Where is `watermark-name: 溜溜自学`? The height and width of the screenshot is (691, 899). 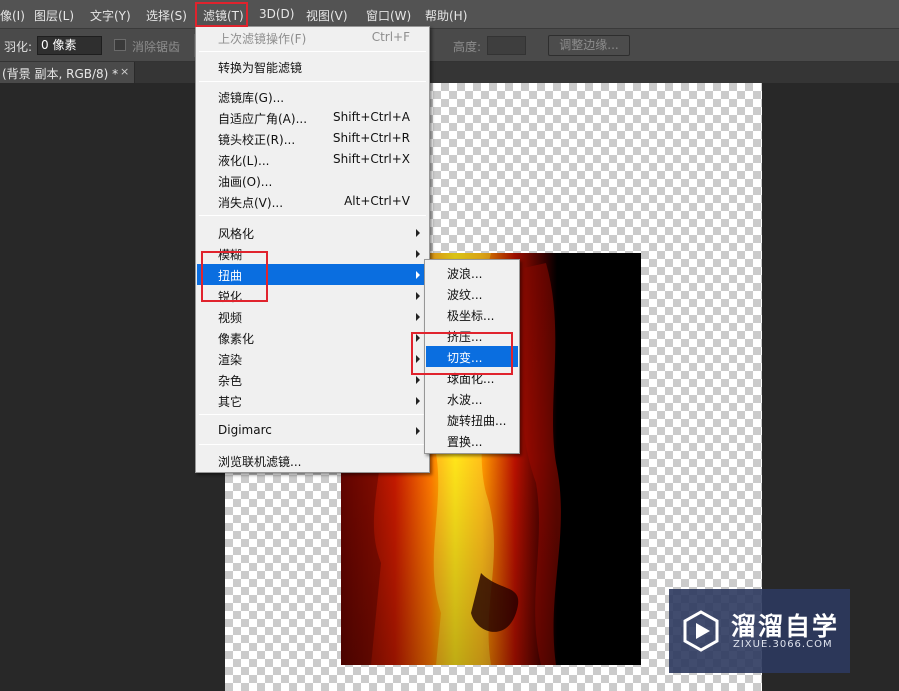 watermark-name: 溜溜自学 is located at coordinates (785, 626).